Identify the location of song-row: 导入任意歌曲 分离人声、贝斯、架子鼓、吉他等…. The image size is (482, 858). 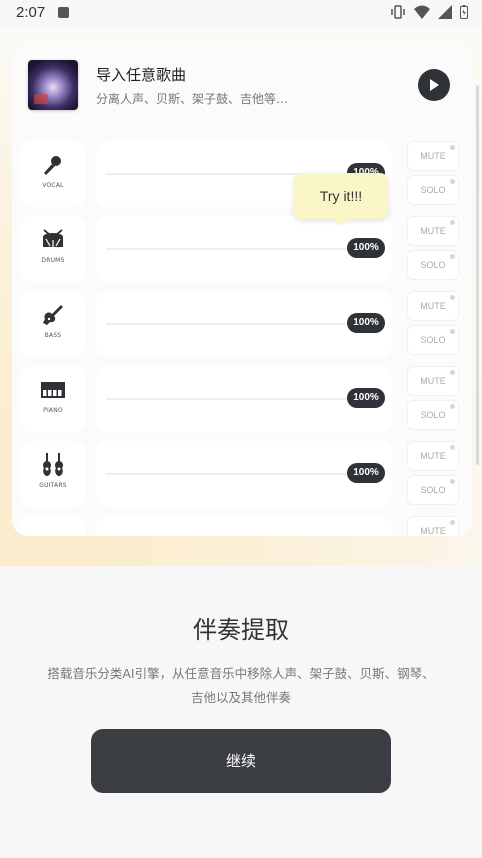
(242, 87).